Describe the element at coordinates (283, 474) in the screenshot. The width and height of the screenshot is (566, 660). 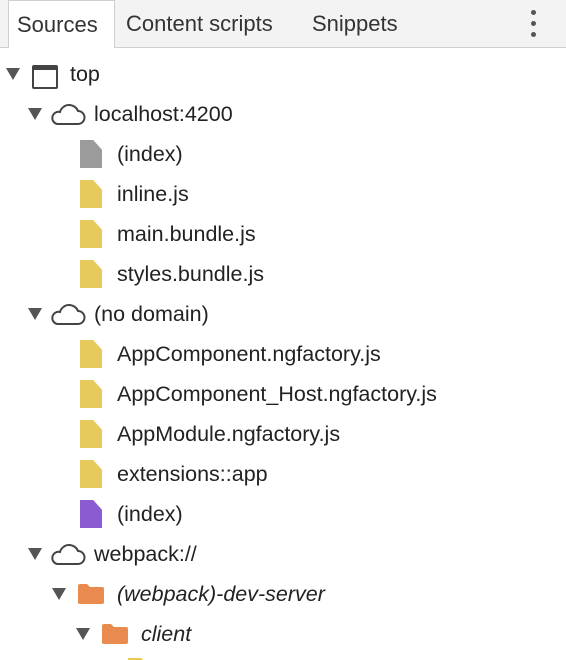
I see `tree-file-item: extensions::app` at that location.